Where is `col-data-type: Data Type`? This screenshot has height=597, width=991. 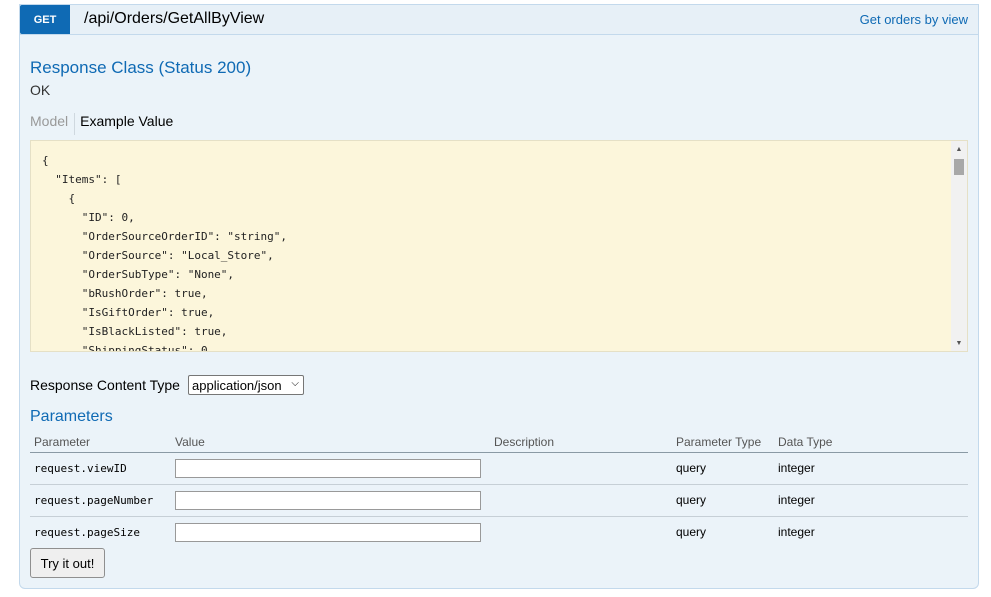 col-data-type: Data Type is located at coordinates (871, 443).